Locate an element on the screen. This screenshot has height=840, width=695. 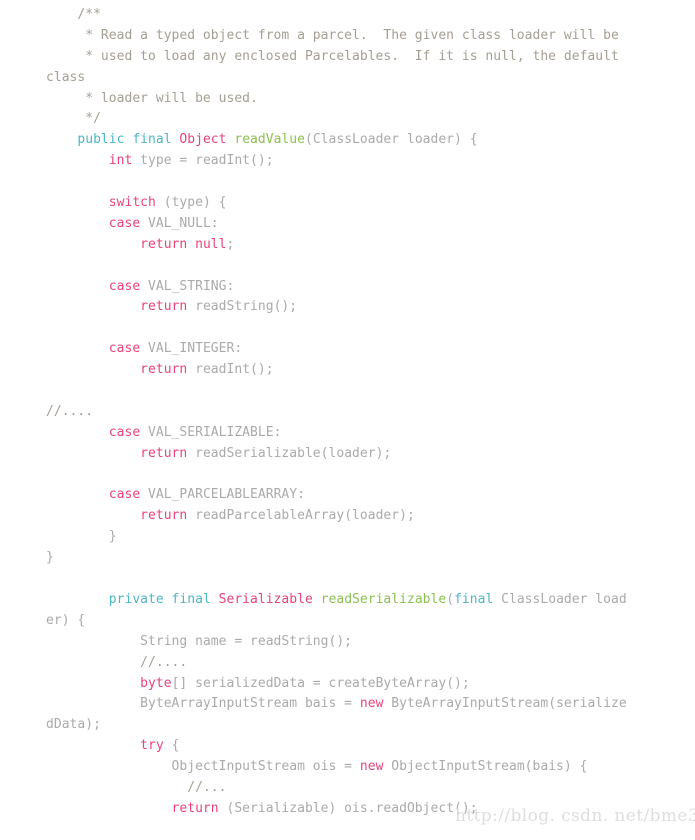
type-token: Object is located at coordinates (207, 140).